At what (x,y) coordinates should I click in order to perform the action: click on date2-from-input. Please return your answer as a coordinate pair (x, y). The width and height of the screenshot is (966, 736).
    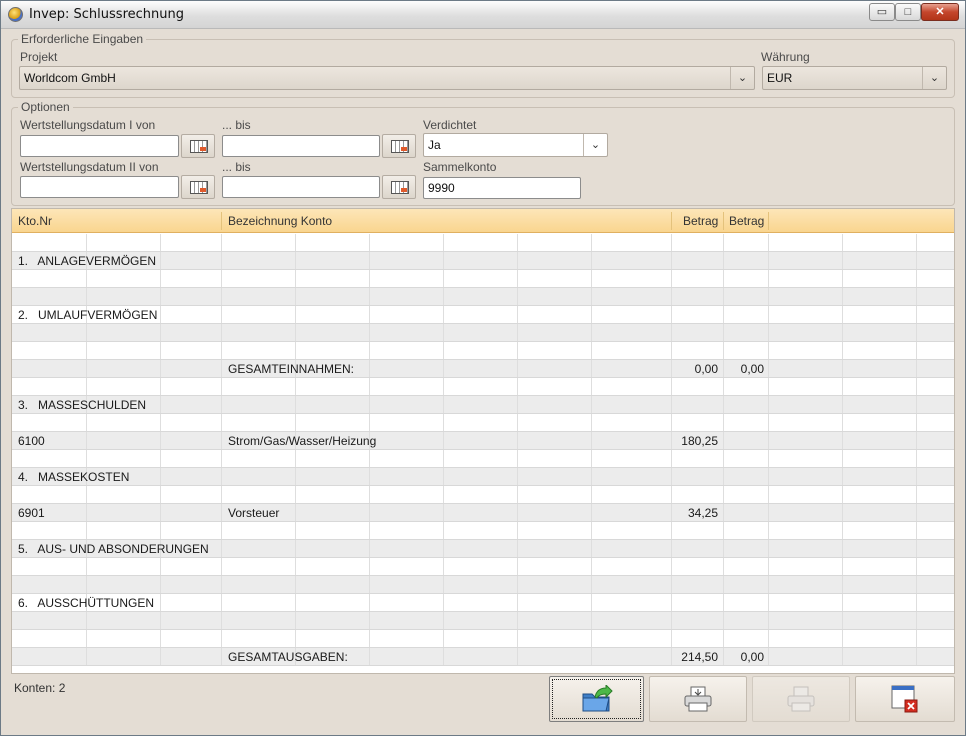
    Looking at the image, I should click on (99, 187).